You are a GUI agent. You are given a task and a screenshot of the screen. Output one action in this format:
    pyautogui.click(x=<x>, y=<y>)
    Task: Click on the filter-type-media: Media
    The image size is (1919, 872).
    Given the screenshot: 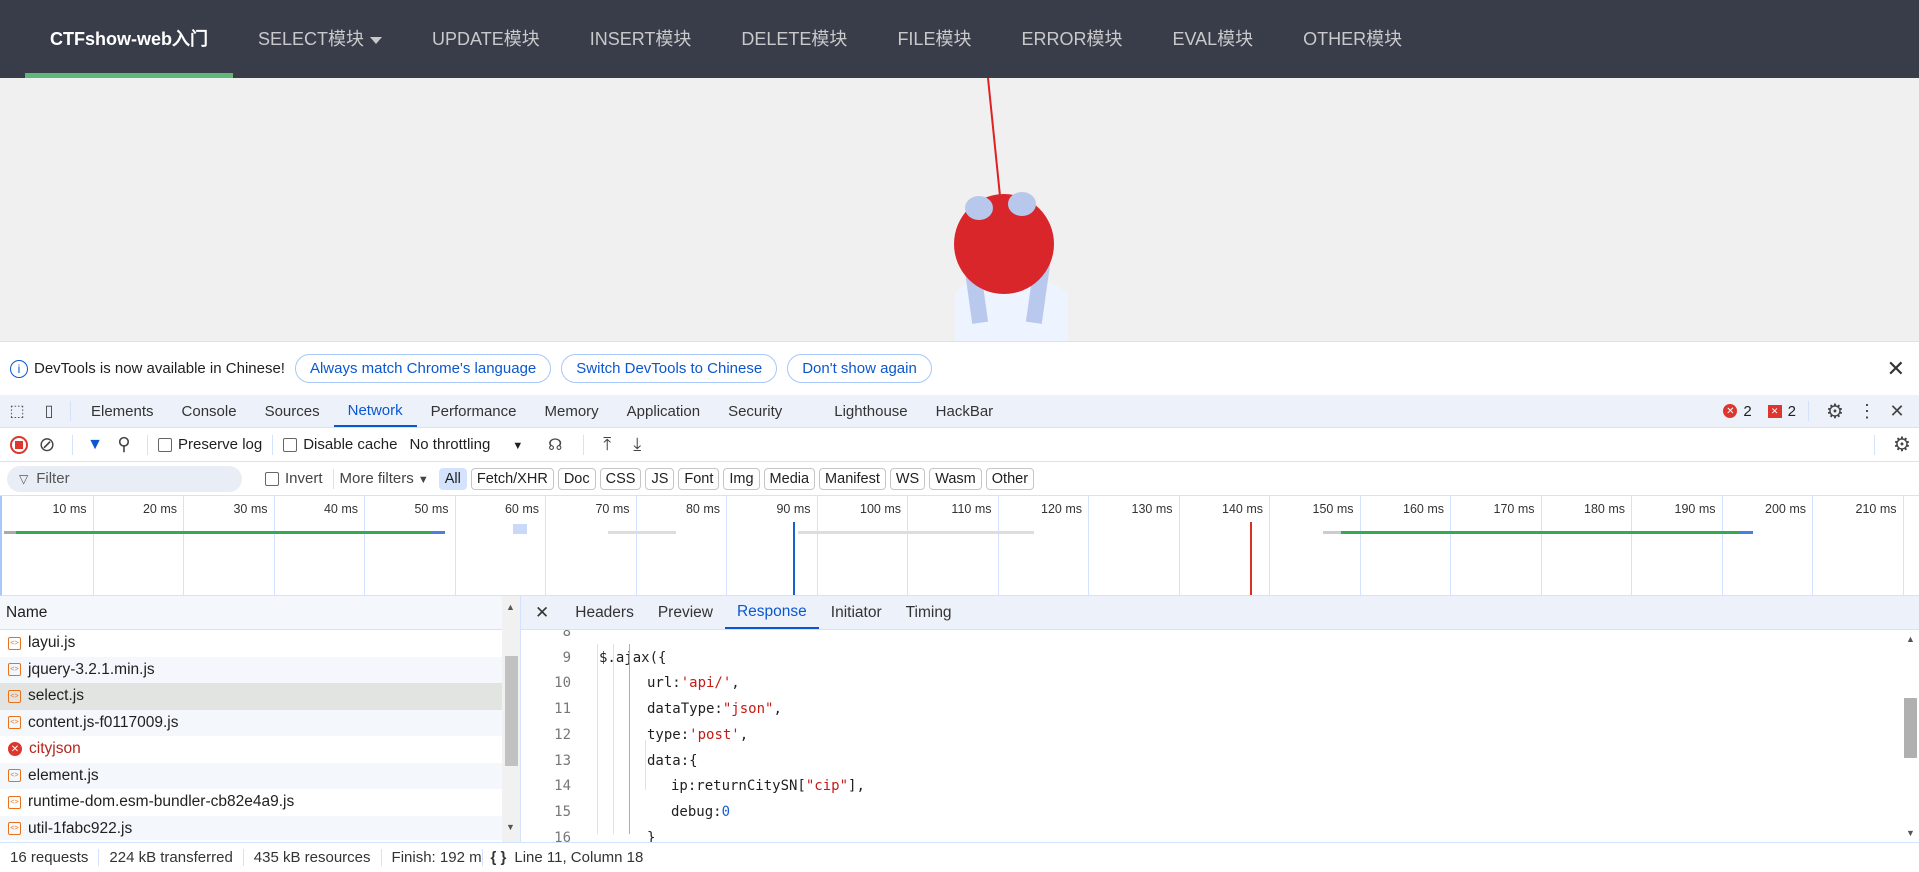 What is the action you would take?
    pyautogui.click(x=789, y=478)
    